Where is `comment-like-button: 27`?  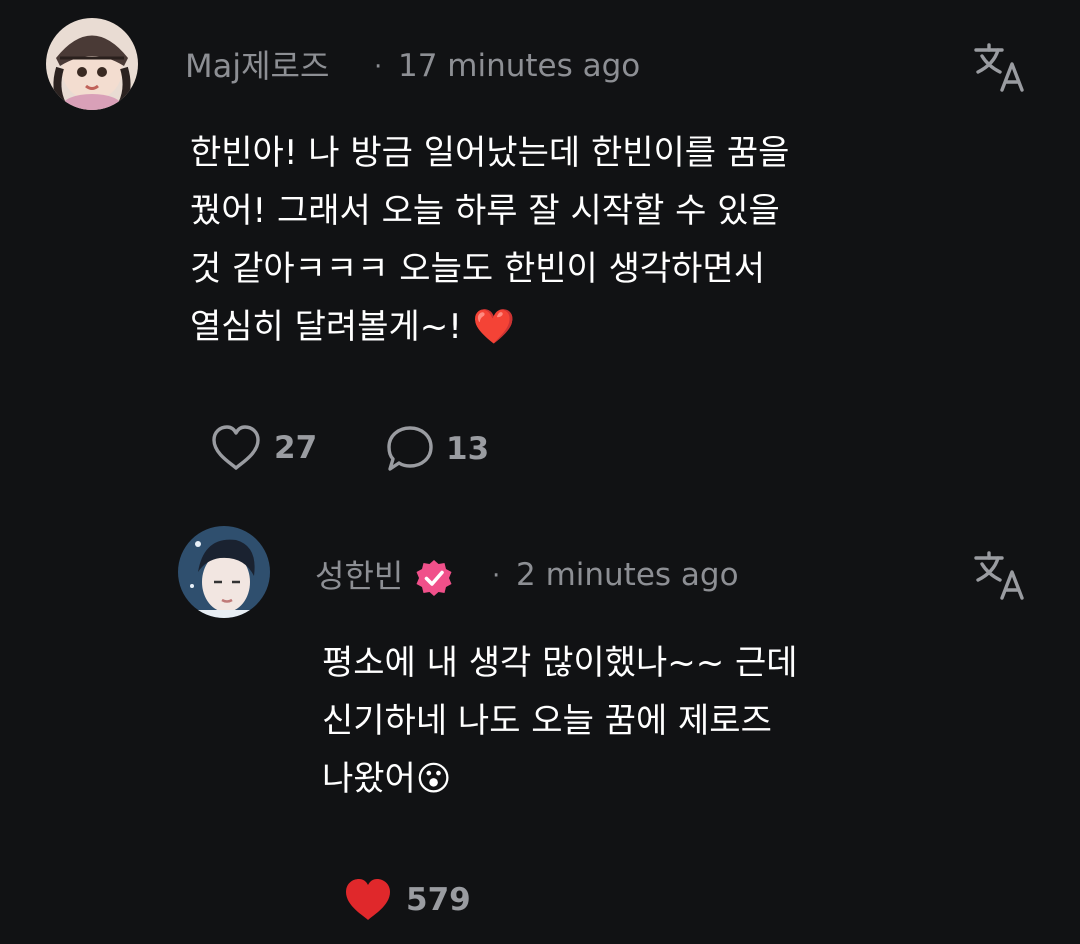
comment-like-button: 27 is located at coordinates (263, 448).